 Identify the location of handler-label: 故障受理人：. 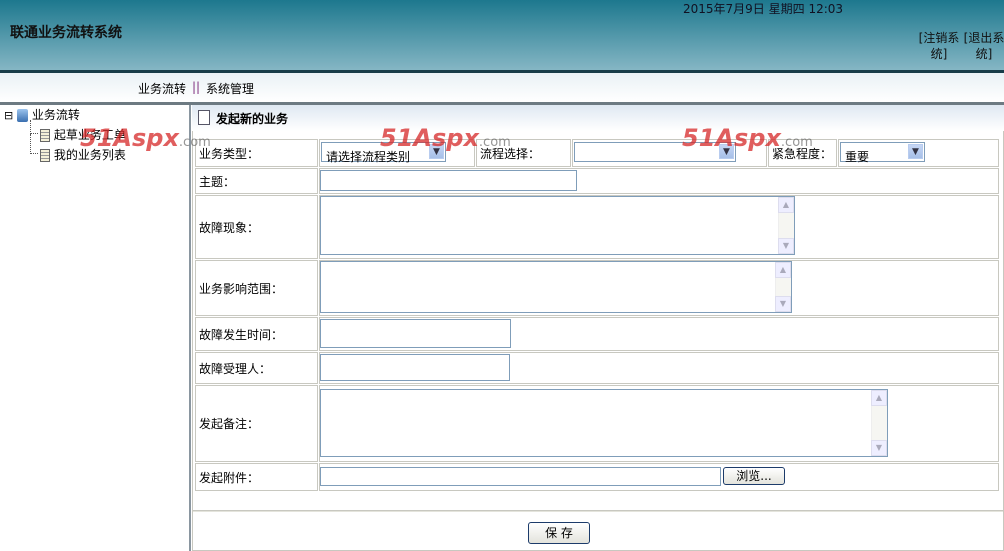
(256, 368).